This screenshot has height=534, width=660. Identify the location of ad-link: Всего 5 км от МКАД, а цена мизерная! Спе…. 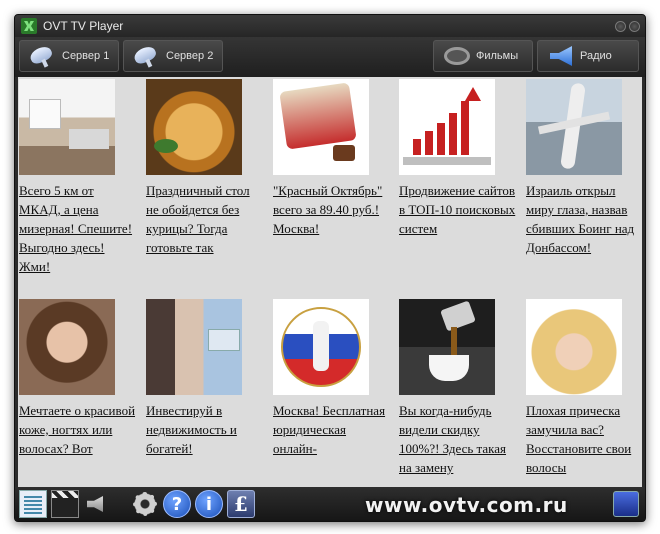
(78, 228).